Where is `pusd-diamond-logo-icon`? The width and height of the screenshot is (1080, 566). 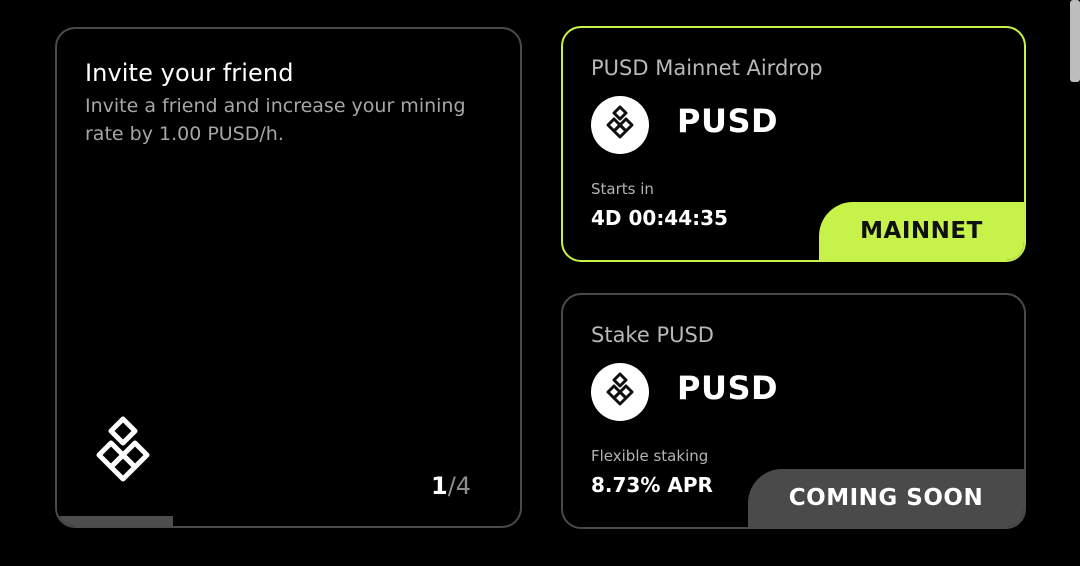 pusd-diamond-logo-icon is located at coordinates (123, 449).